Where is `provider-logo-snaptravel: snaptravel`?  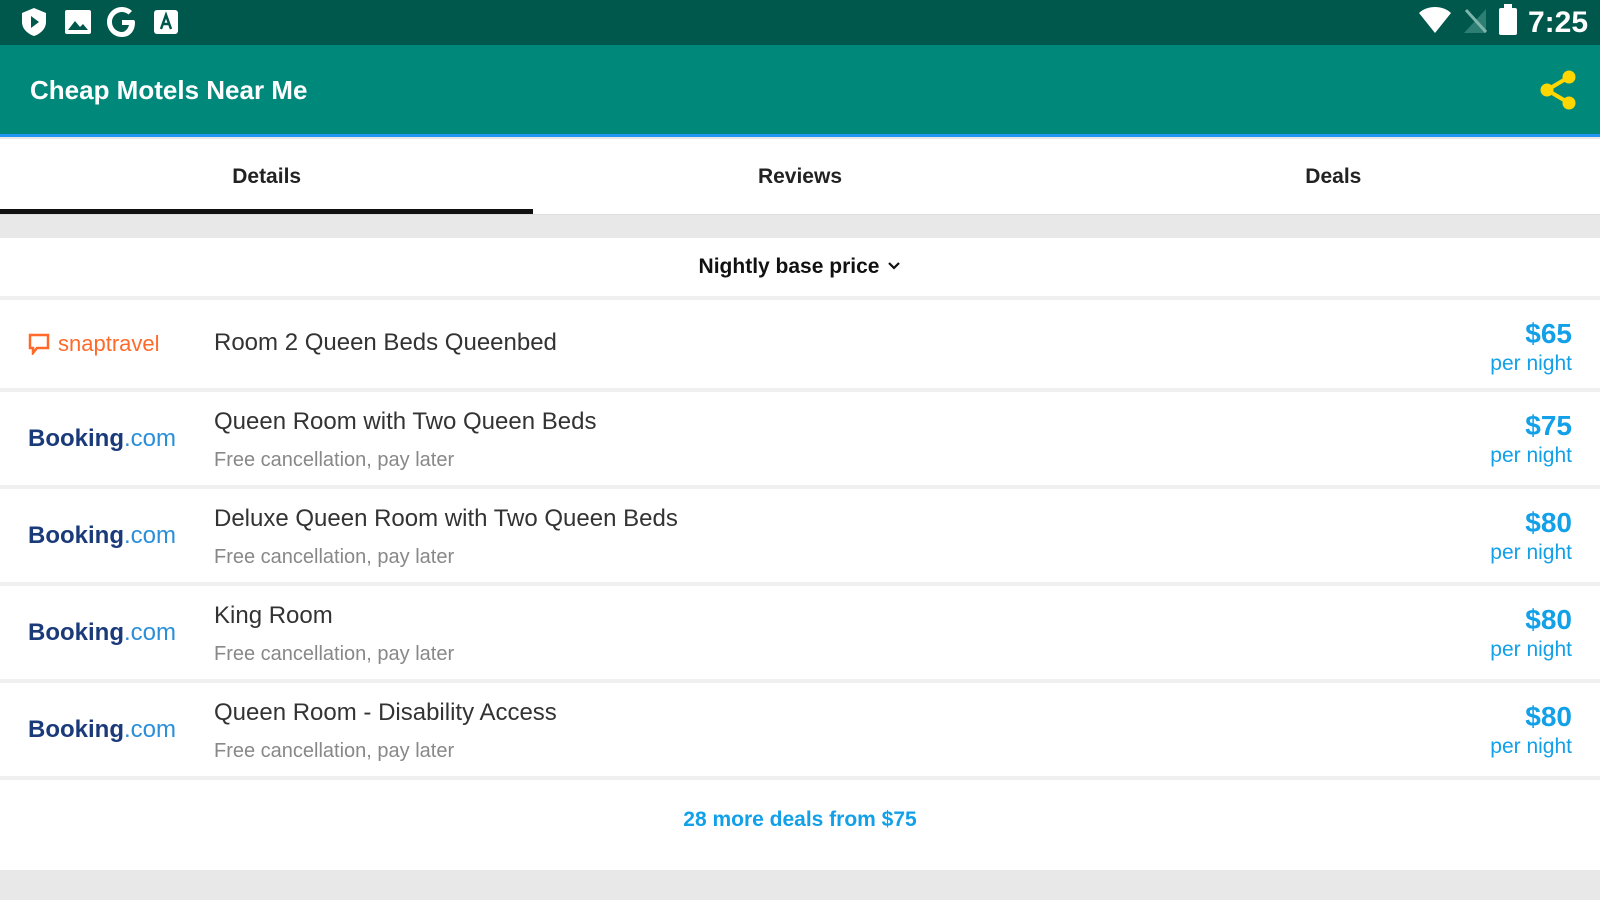
provider-logo-snaptravel: snaptravel is located at coordinates (94, 344).